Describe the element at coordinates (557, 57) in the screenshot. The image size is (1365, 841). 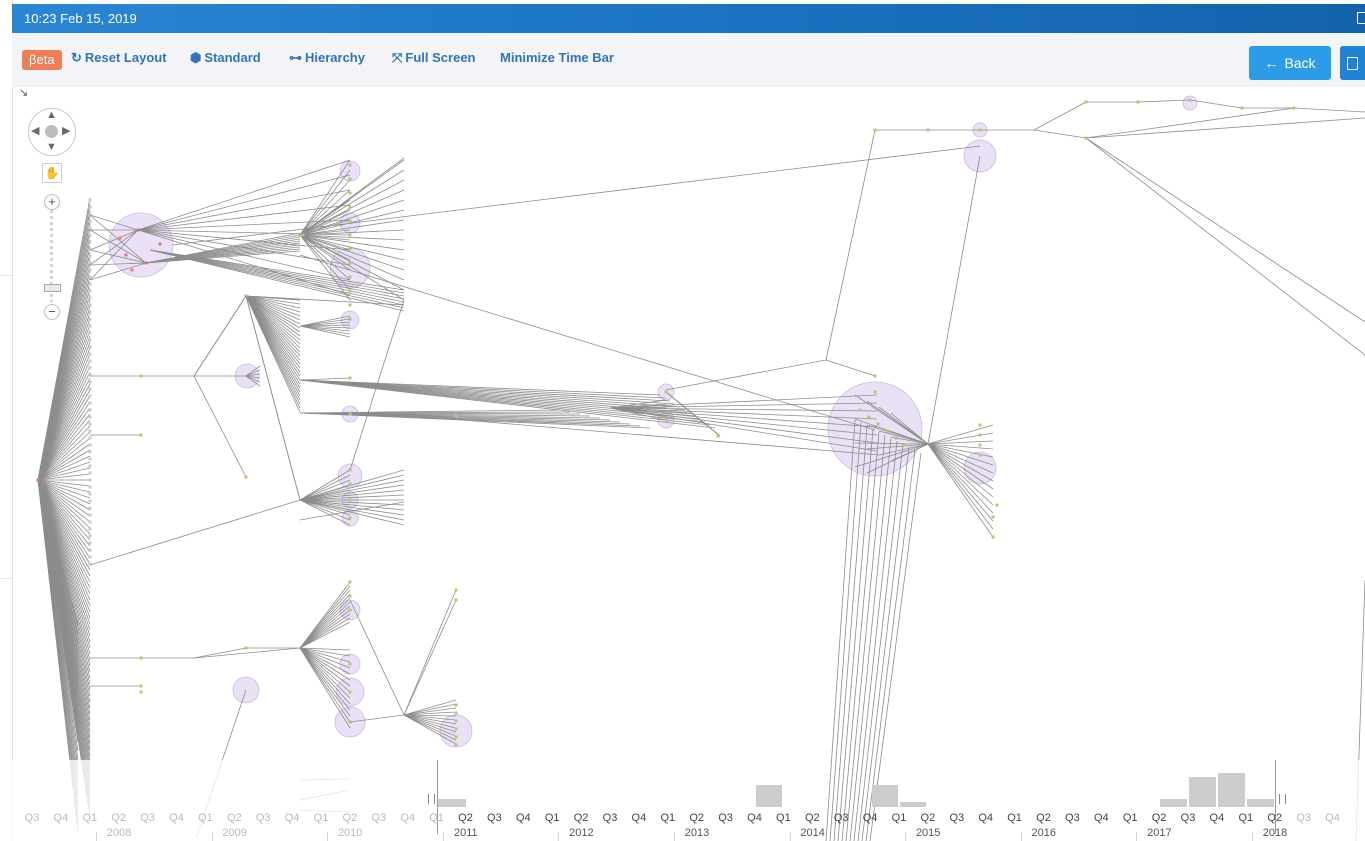
I see `minimize-time-bar-button: Minimize Time Bar` at that location.